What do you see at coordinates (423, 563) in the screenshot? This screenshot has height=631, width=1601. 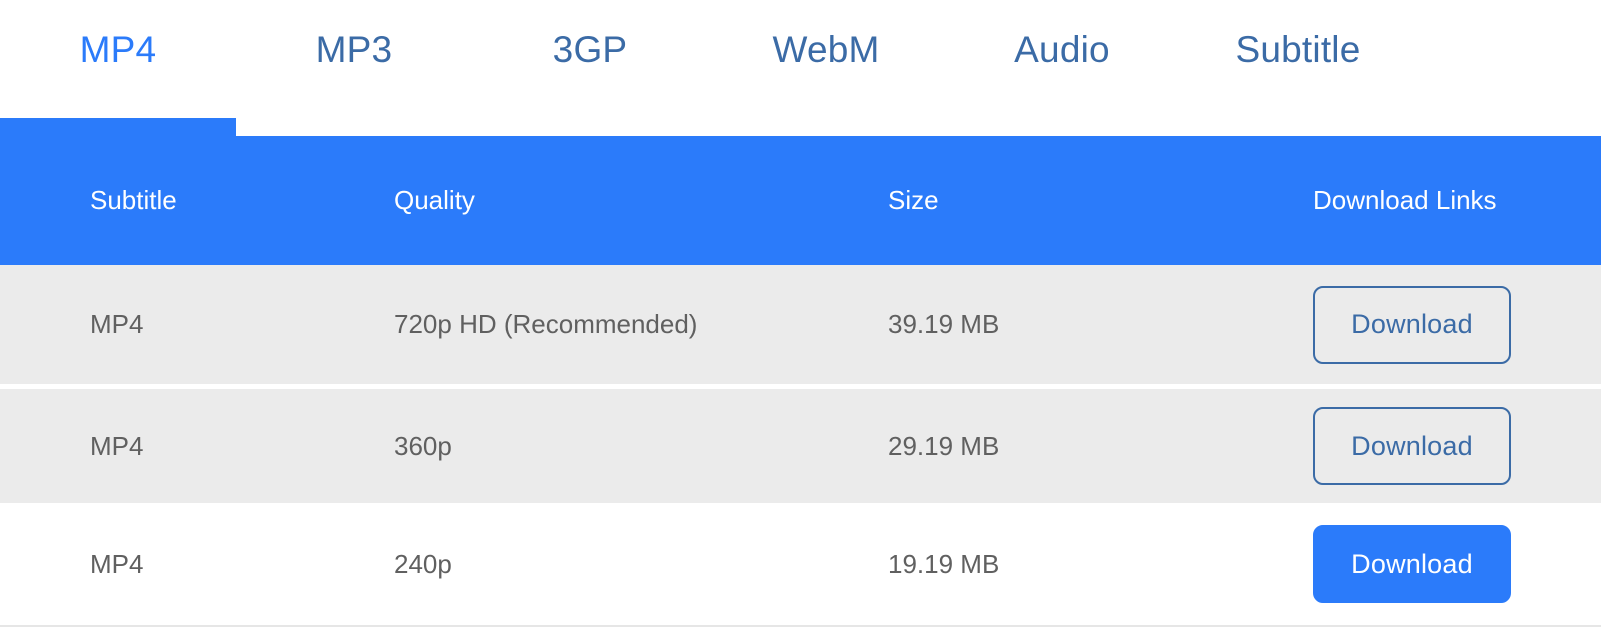 I see `cell-quality: 240p` at bounding box center [423, 563].